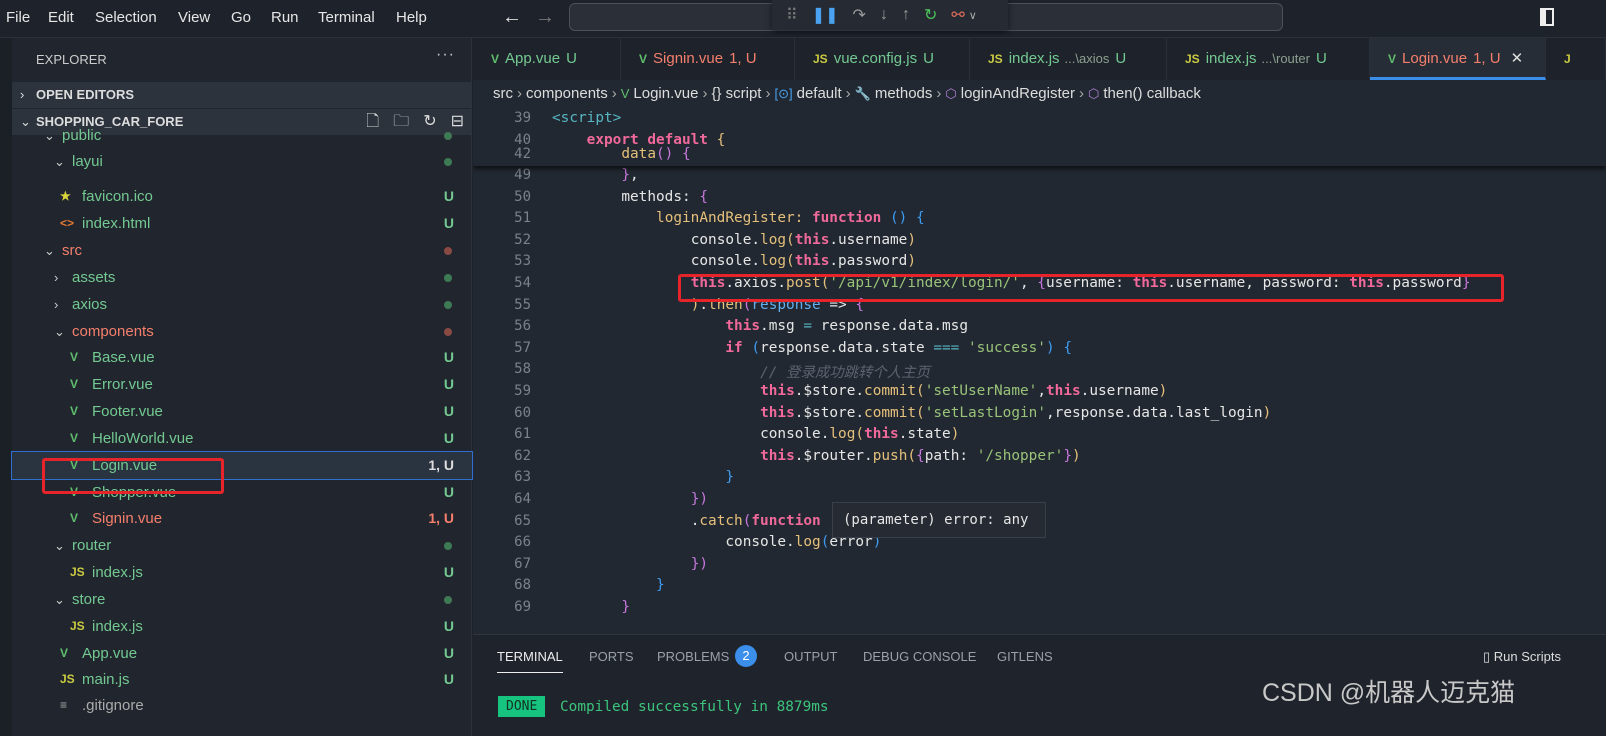 The width and height of the screenshot is (1606, 736). Describe the element at coordinates (833, 455) in the screenshot. I see `code-token: .$router.` at that location.